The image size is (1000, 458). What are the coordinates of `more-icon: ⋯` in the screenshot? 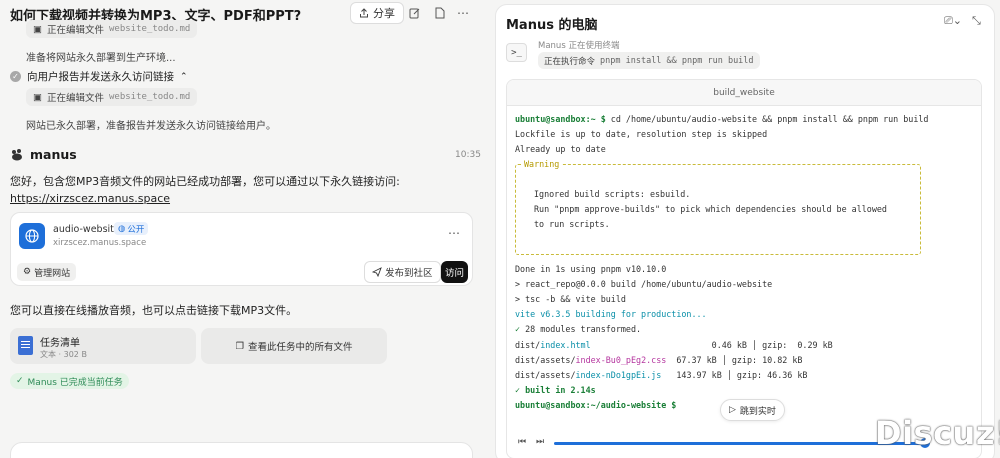 It's located at (463, 13).